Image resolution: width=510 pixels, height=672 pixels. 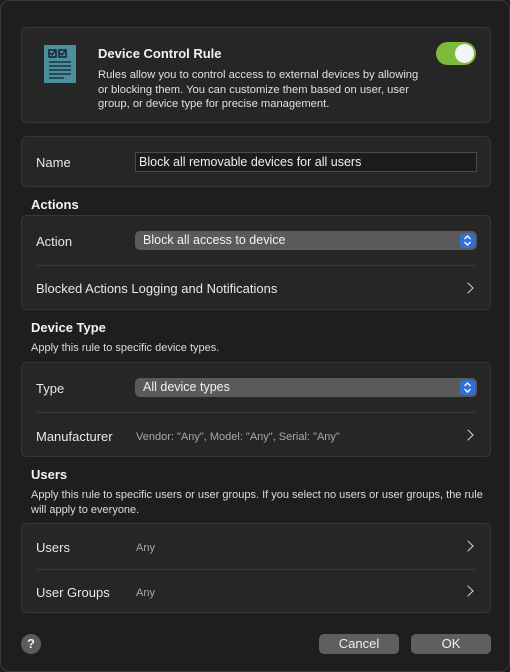 I want to click on rule-enabled-toggle, so click(x=456, y=53).